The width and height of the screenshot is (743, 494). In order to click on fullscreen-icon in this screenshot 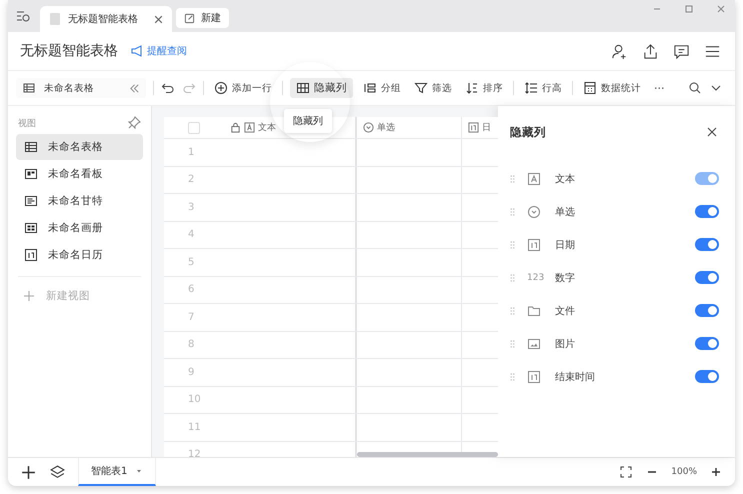, I will do `click(626, 472)`.